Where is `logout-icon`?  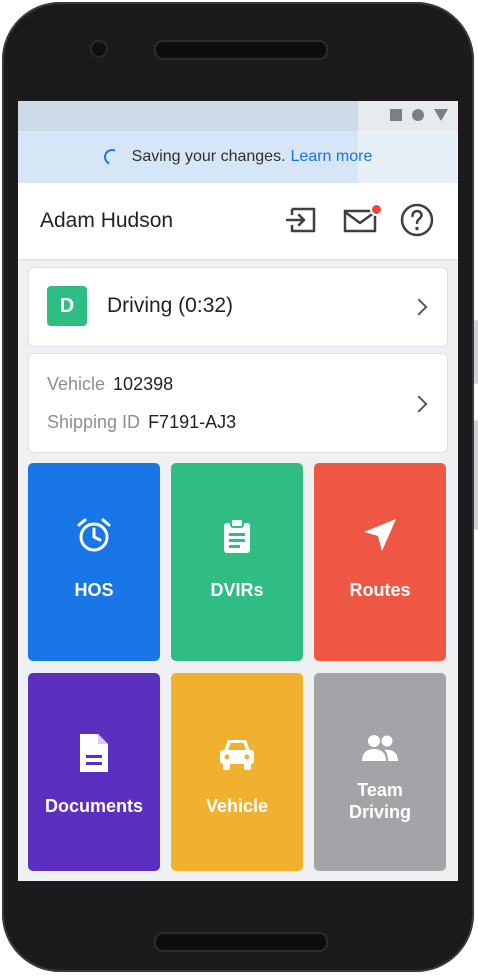
logout-icon is located at coordinates (301, 220).